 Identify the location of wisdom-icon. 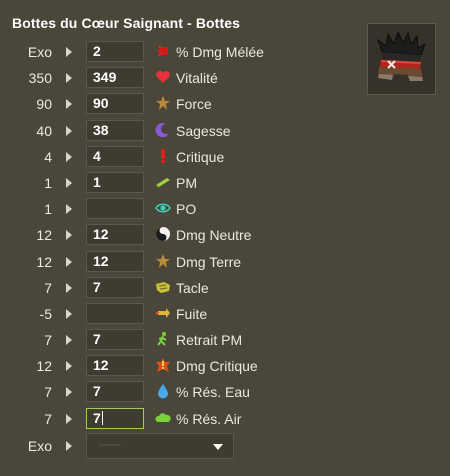
(162, 129).